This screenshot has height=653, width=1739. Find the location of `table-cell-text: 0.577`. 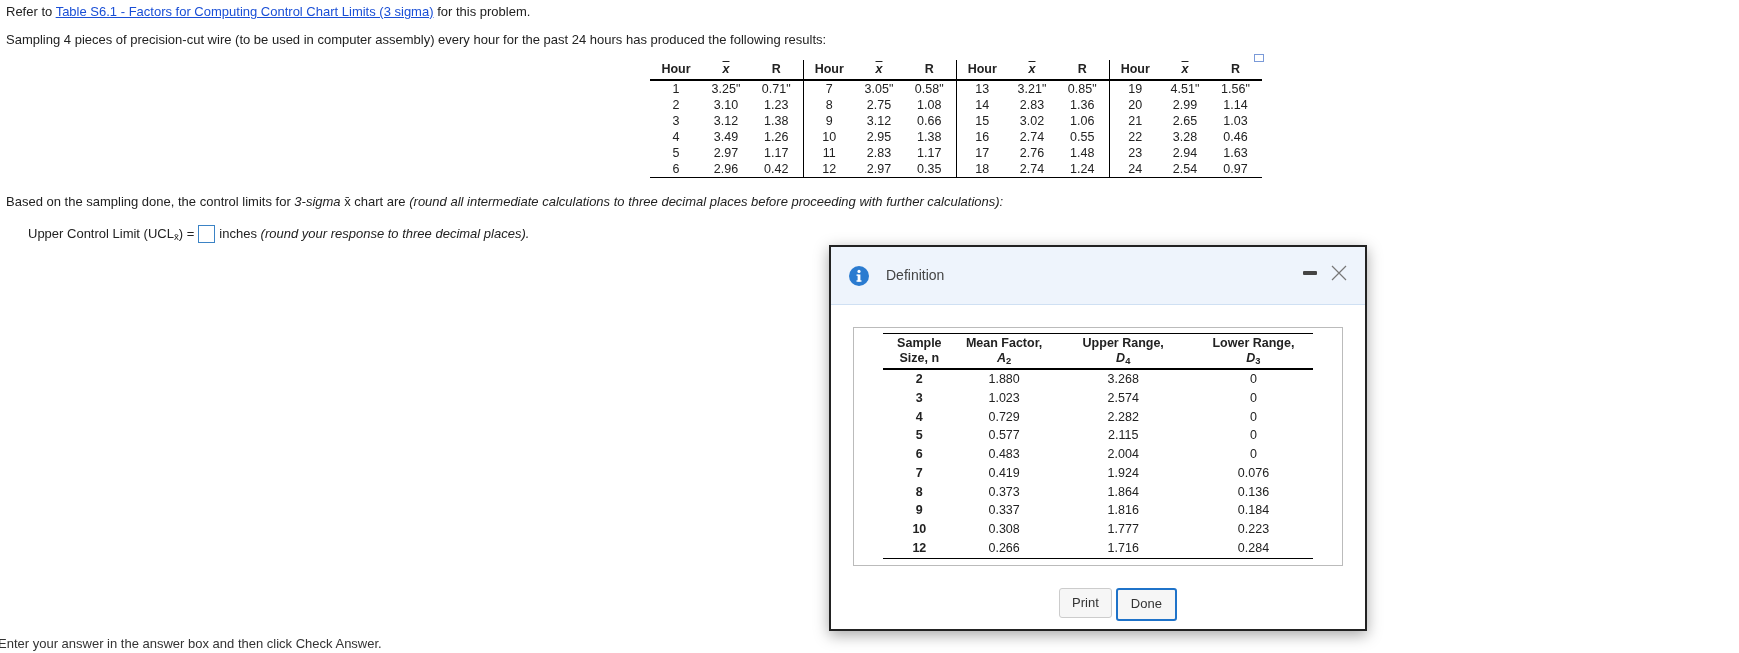

table-cell-text: 0.577 is located at coordinates (1004, 436).